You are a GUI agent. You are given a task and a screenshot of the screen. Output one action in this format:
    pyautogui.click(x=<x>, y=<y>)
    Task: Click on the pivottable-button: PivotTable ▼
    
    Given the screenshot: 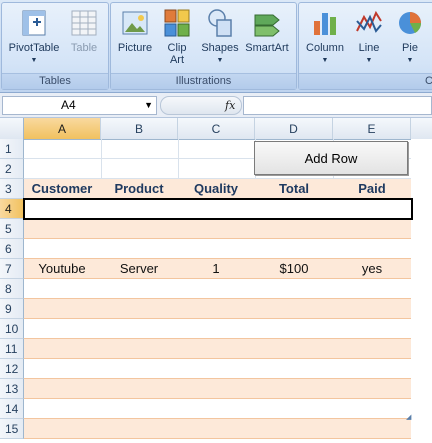 What is the action you would take?
    pyautogui.click(x=34, y=37)
    